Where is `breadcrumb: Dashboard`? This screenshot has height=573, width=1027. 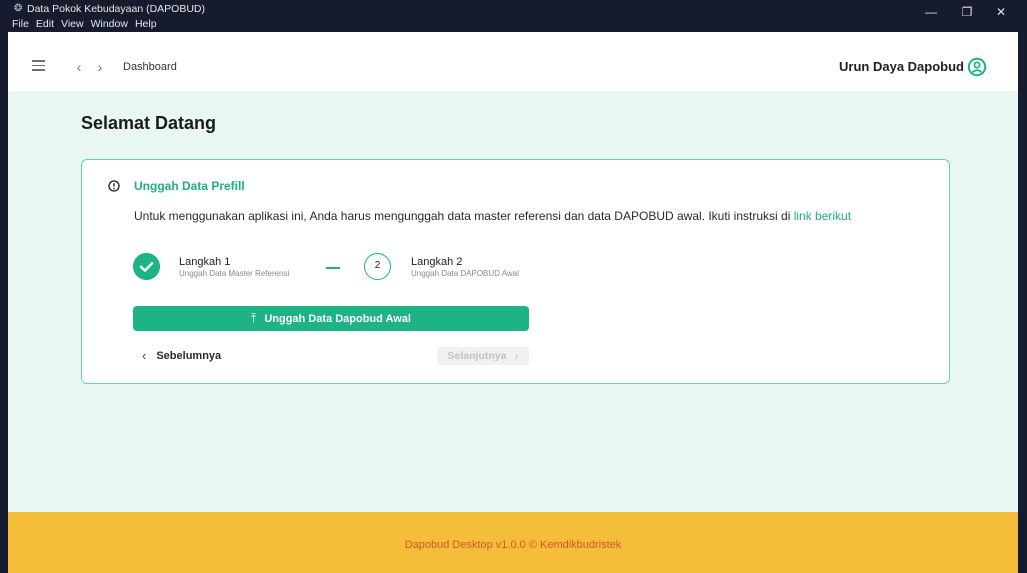
breadcrumb: Dashboard is located at coordinates (150, 67).